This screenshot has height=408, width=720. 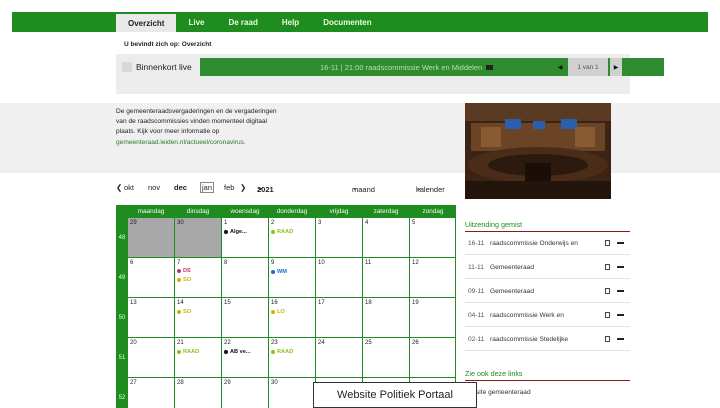 What do you see at coordinates (196, 22) in the screenshot?
I see `tab-live: Live` at bounding box center [196, 22].